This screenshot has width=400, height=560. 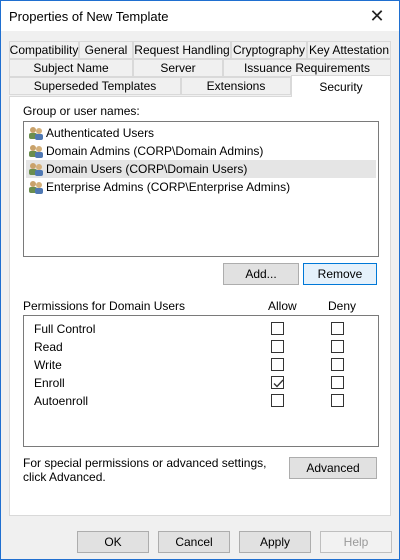 What do you see at coordinates (236, 86) in the screenshot?
I see `tab-extensions: Extensions` at bounding box center [236, 86].